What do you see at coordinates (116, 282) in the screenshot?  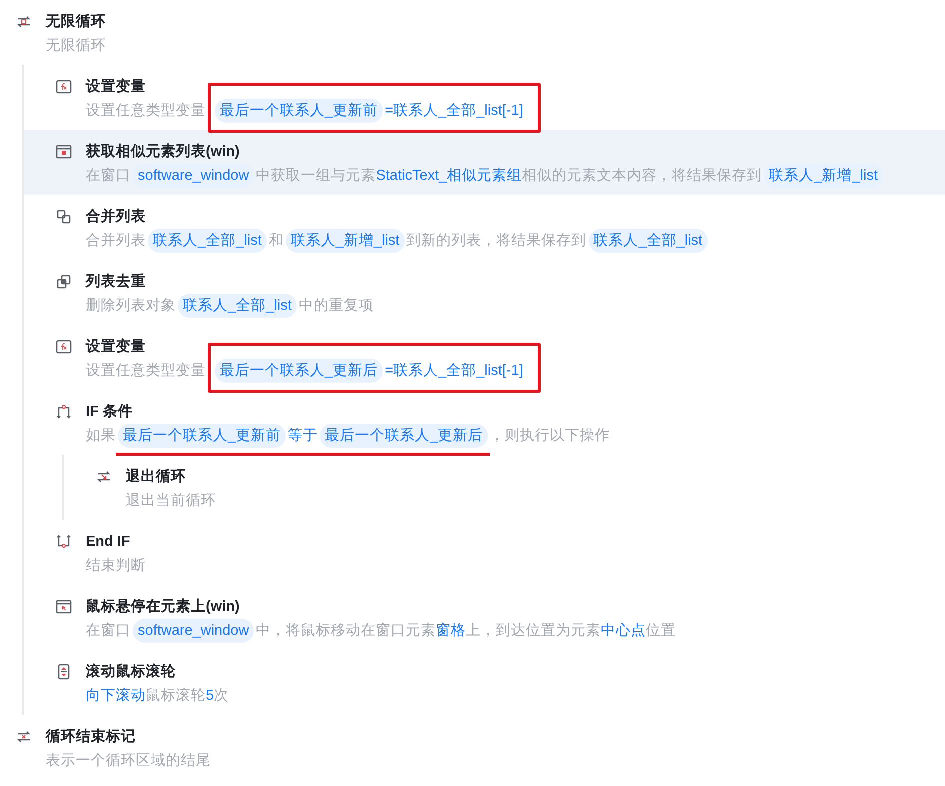 I see `step-title: 列表去重` at bounding box center [116, 282].